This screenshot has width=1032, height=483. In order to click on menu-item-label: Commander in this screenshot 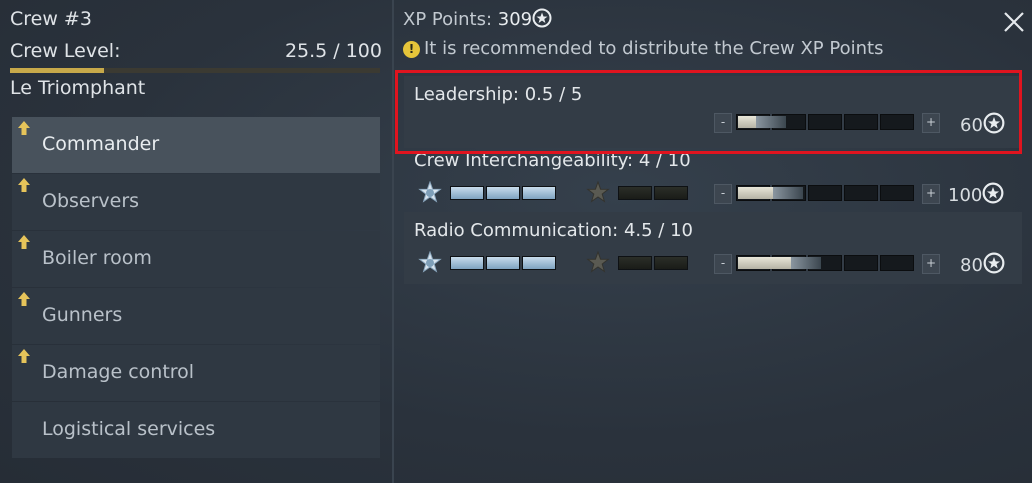, I will do `click(101, 144)`.